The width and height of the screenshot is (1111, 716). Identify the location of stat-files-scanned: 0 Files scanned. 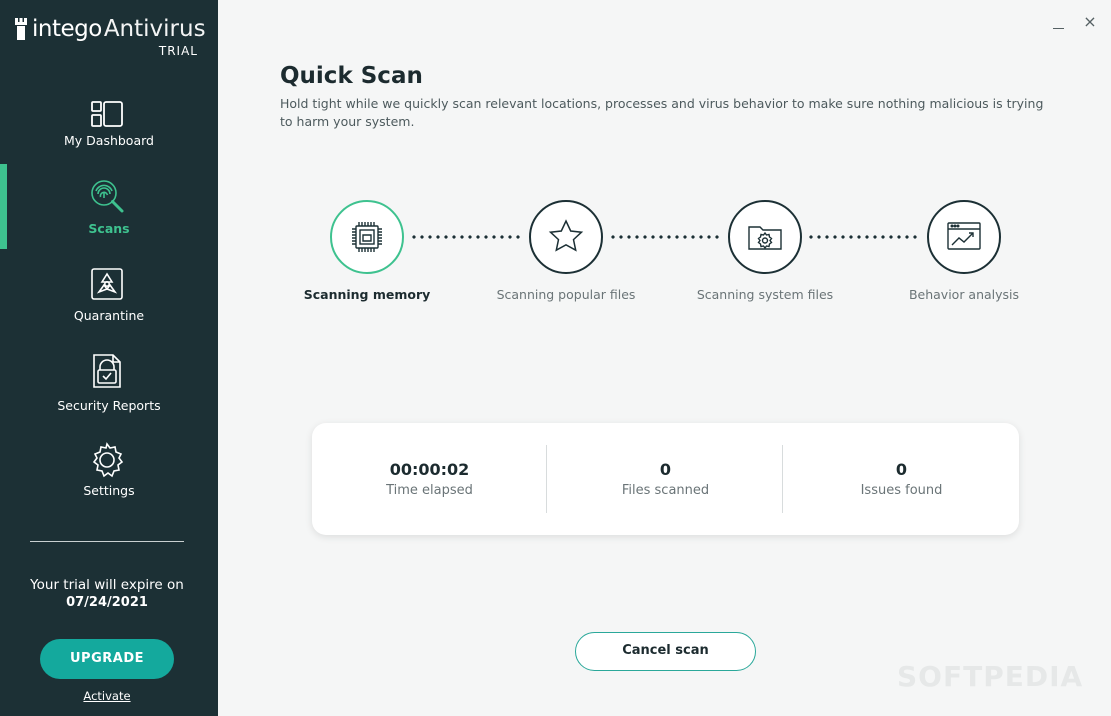
(665, 479).